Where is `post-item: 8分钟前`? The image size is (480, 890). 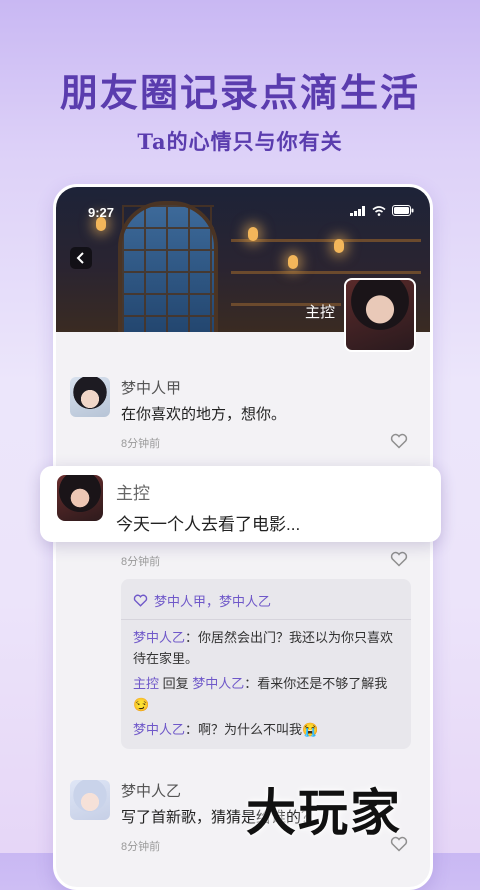
post-item: 8分钟前 is located at coordinates (243, 564).